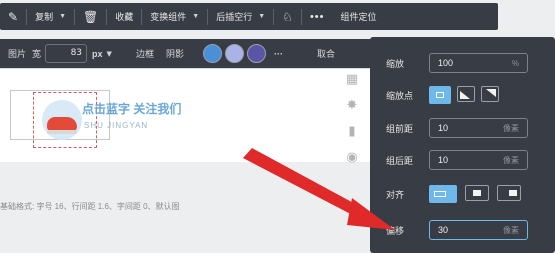 This screenshot has height=253, width=555. Describe the element at coordinates (371, 214) in the screenshot. I see `arrow-head` at that location.